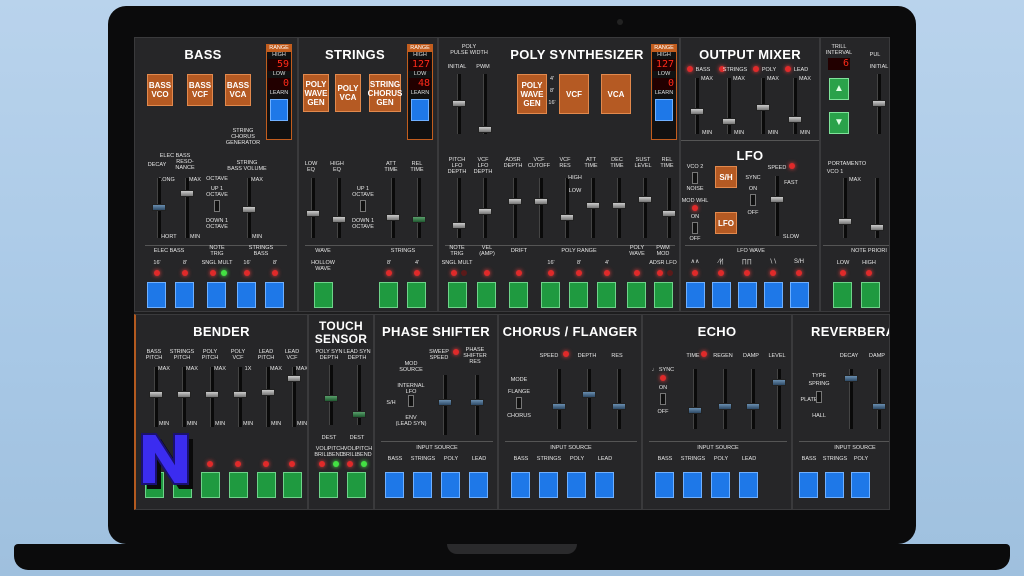  What do you see at coordinates (518, 295) in the screenshot?
I see `drift-pad` at bounding box center [518, 295].